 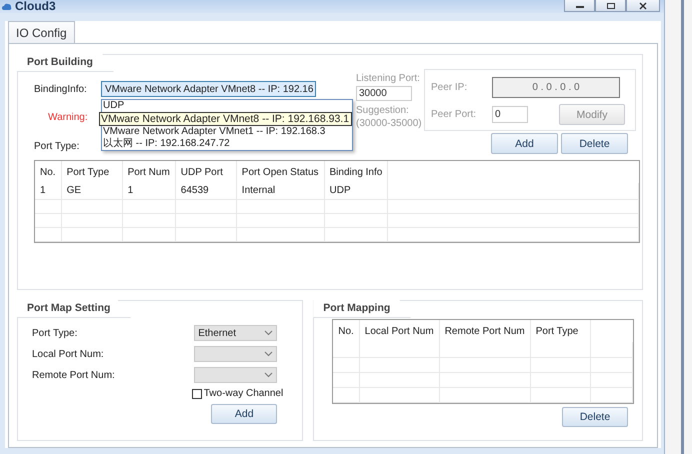 I want to click on tooltip: VMware Network Adapter VMnet8 -- IP: 192.168.93.1, so click(x=225, y=119).